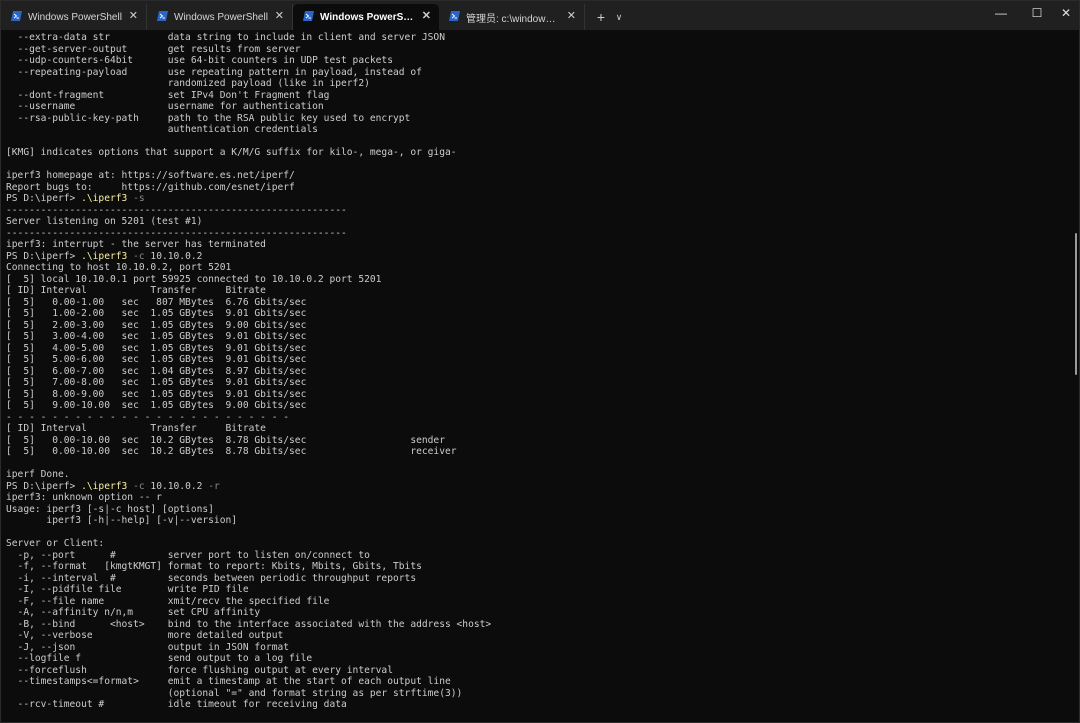 The image size is (1080, 723). Describe the element at coordinates (214, 486) in the screenshot. I see `terminal-segment: -r` at that location.